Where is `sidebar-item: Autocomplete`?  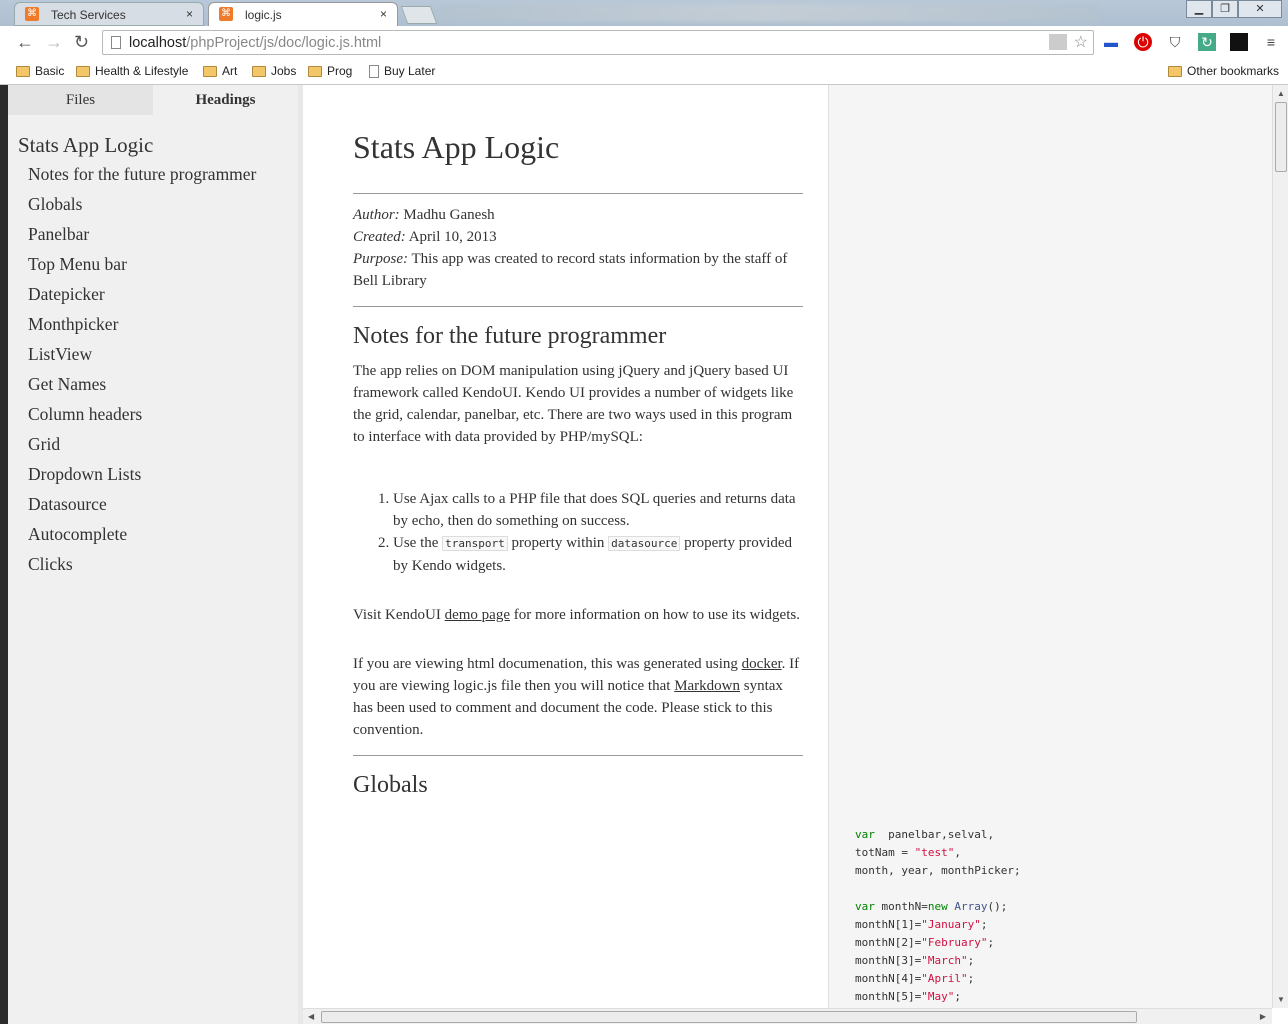
sidebar-item: Autocomplete is located at coordinates (163, 534).